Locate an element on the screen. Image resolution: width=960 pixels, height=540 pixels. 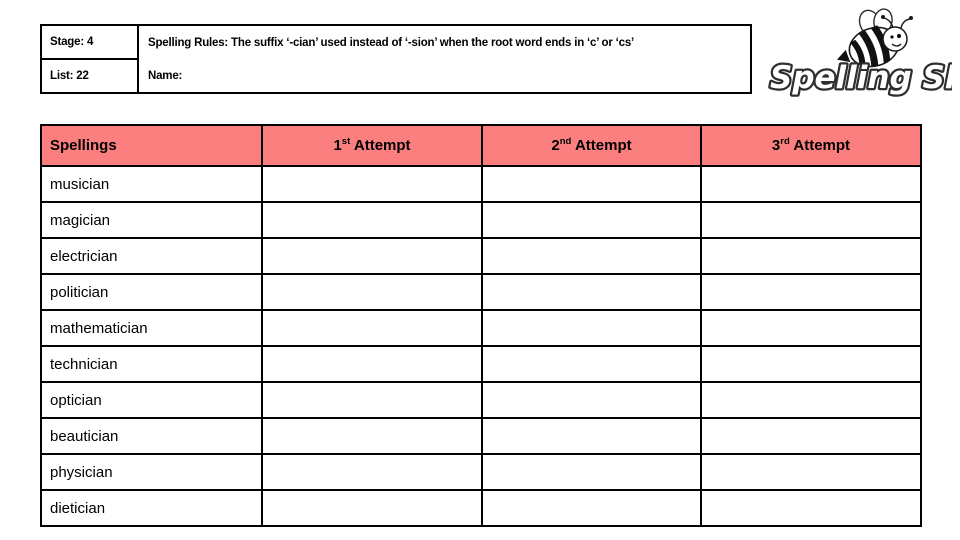
column-header-attempt-2: 2nd Attempt is located at coordinates (591, 145).